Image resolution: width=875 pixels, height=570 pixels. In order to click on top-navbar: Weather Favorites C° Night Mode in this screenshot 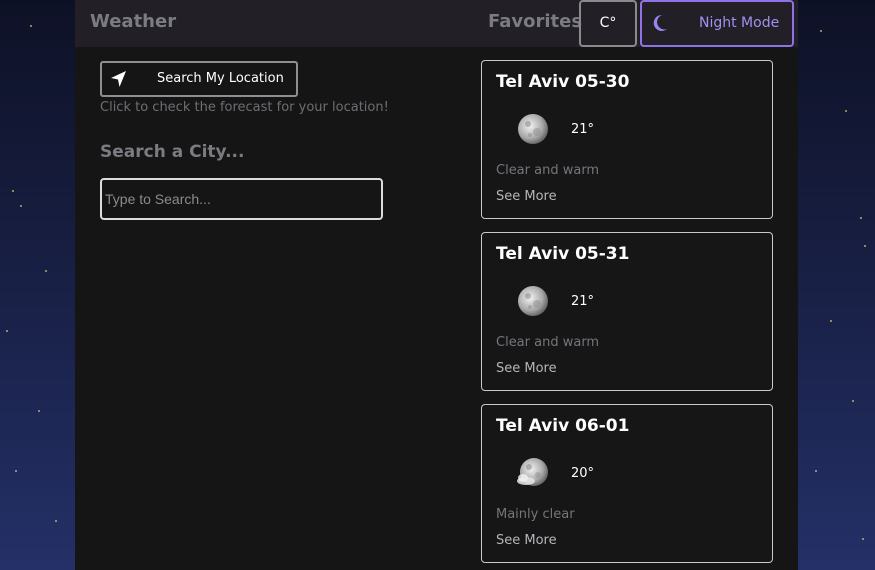, I will do `click(436, 23)`.